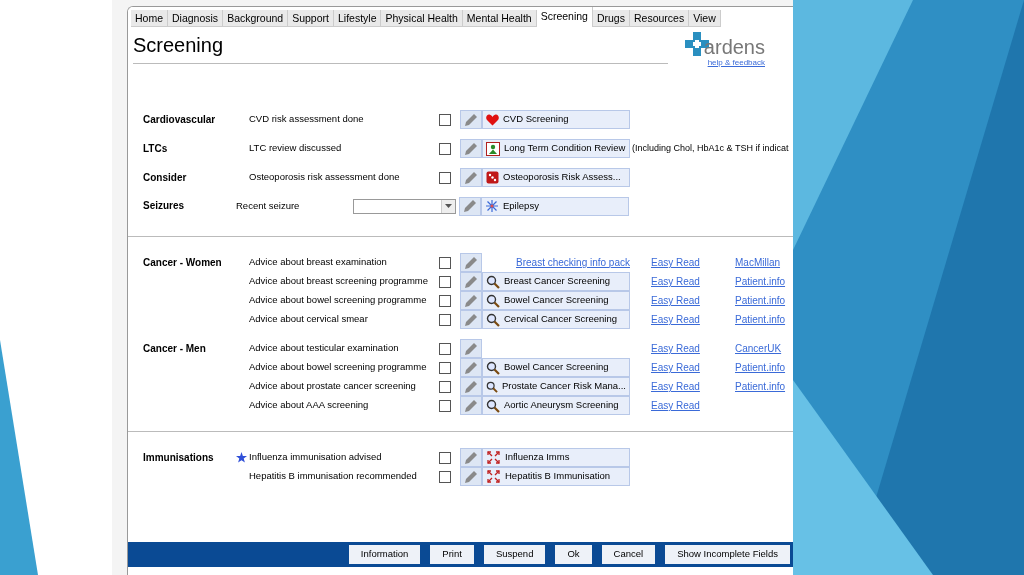  Describe the element at coordinates (573, 554) in the screenshot. I see `footer-button: Ok` at that location.